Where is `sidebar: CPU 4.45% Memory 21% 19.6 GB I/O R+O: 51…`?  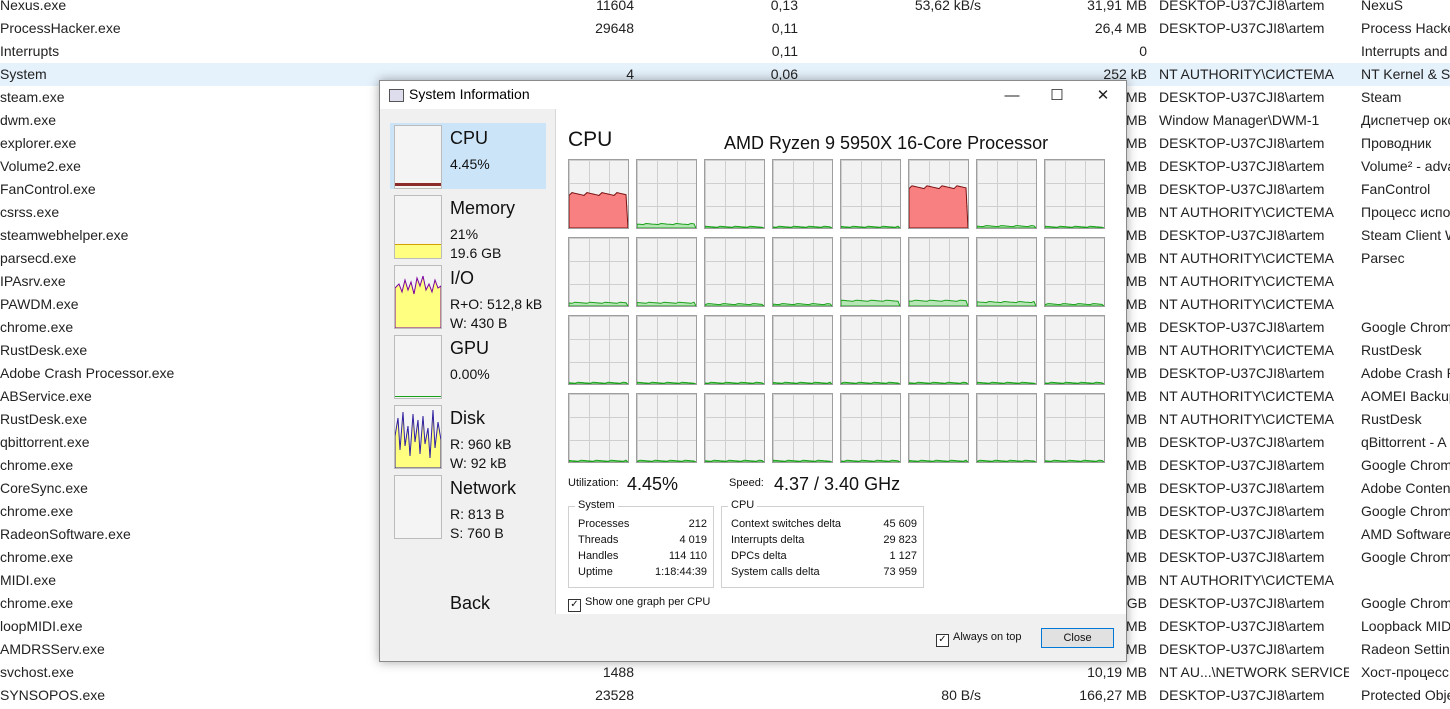 sidebar: CPU 4.45% Memory 21% 19.6 GB I/O R+O: 51… is located at coordinates (467, 361).